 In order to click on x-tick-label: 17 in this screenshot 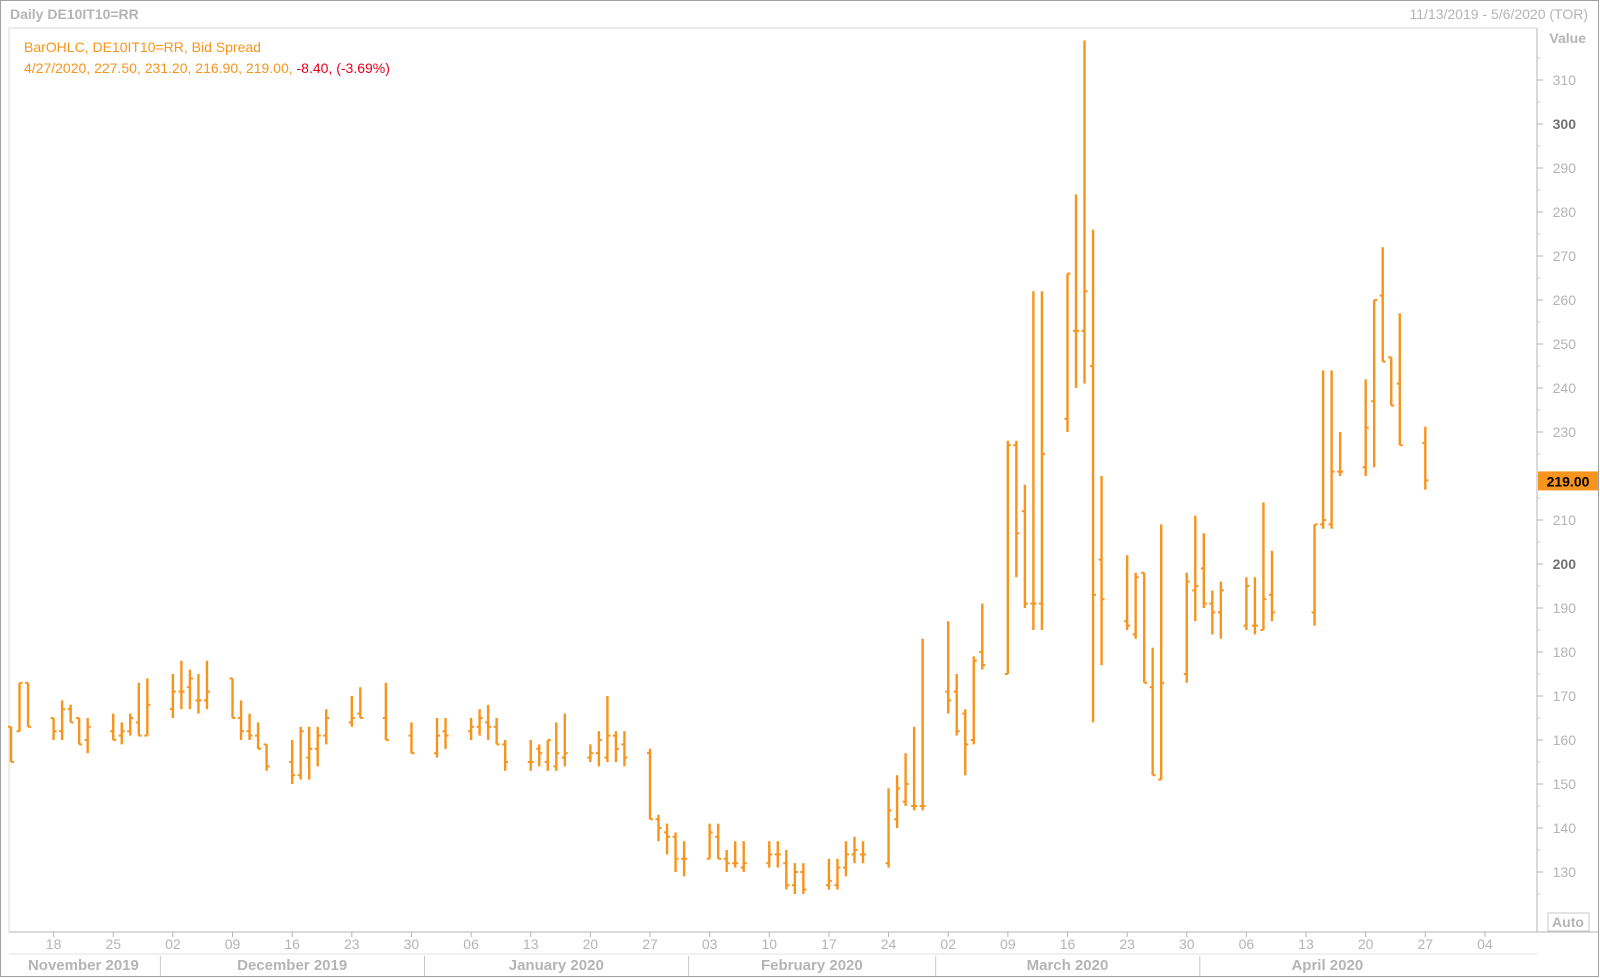, I will do `click(829, 944)`.